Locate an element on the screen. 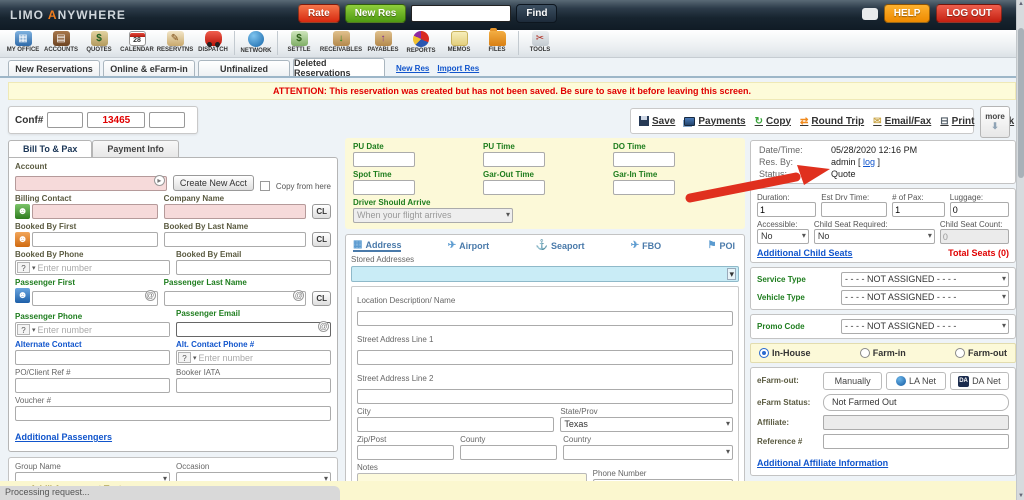 This screenshot has height=500, width=1024. toolbar-memos: MEMOS is located at coordinates (459, 41).